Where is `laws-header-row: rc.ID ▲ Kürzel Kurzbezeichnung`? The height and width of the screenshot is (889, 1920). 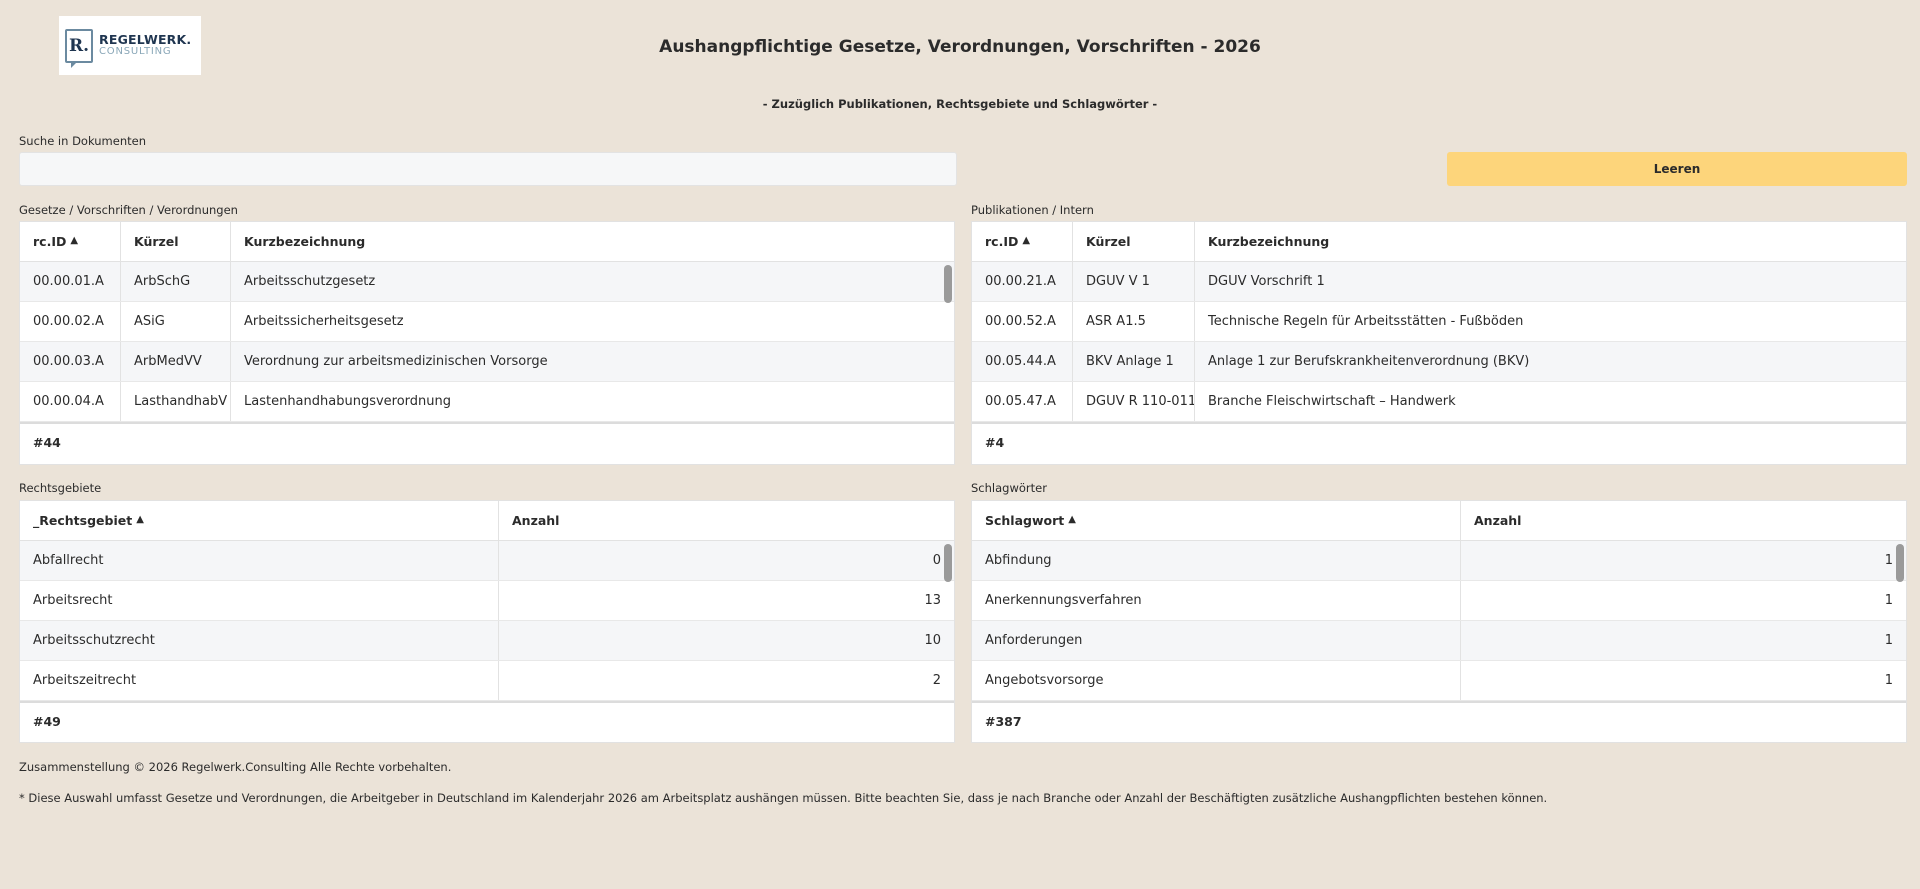 laws-header-row: rc.ID ▲ Kürzel Kurzbezeichnung is located at coordinates (487, 242).